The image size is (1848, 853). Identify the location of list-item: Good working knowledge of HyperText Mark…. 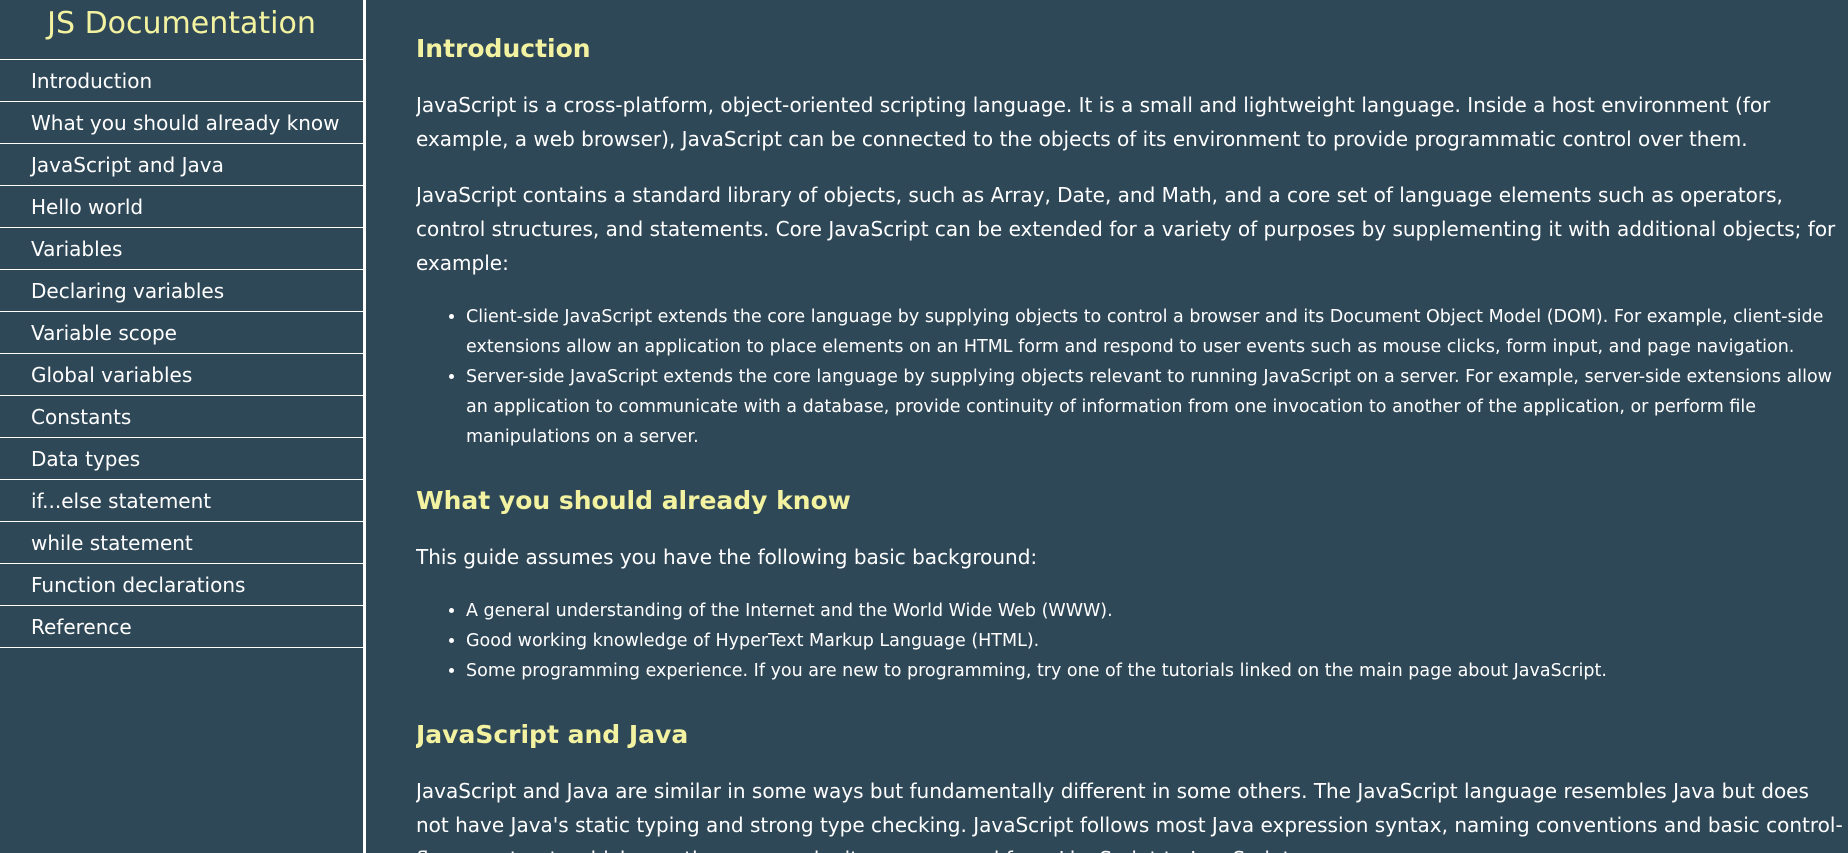
(1156, 641).